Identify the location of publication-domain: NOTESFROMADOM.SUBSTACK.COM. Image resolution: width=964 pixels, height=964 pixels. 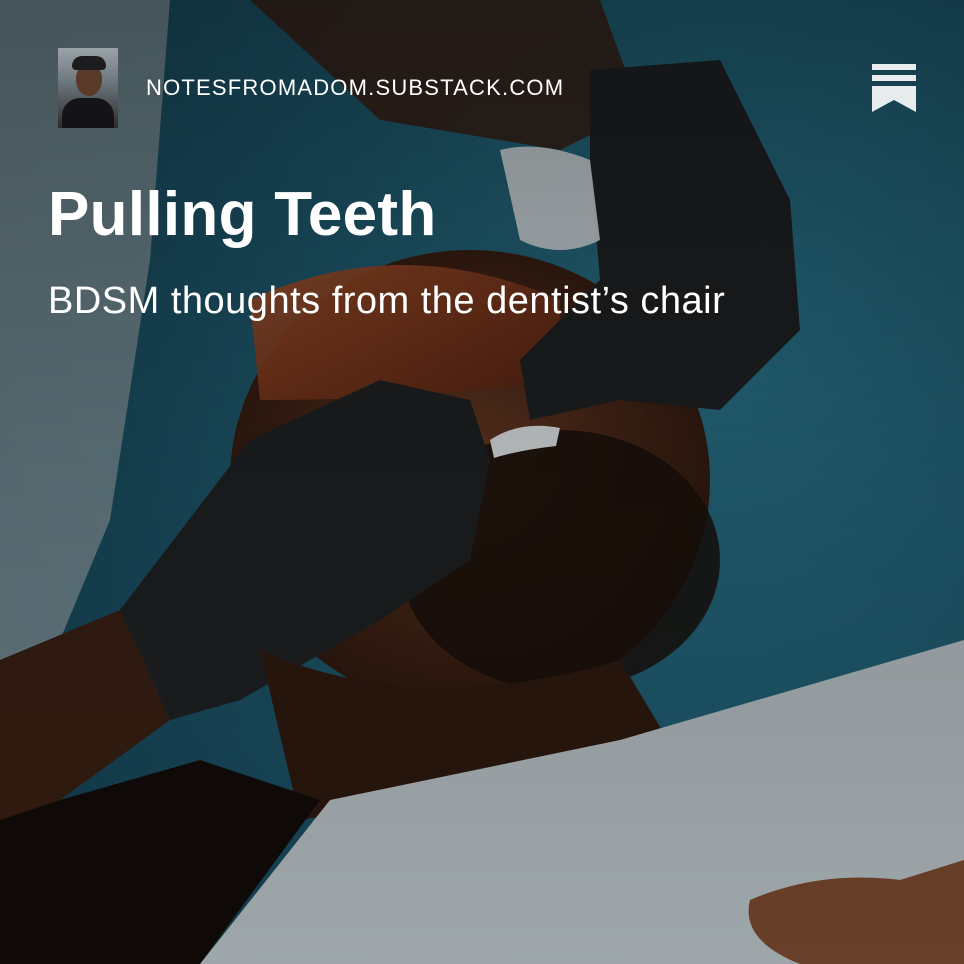
(355, 88).